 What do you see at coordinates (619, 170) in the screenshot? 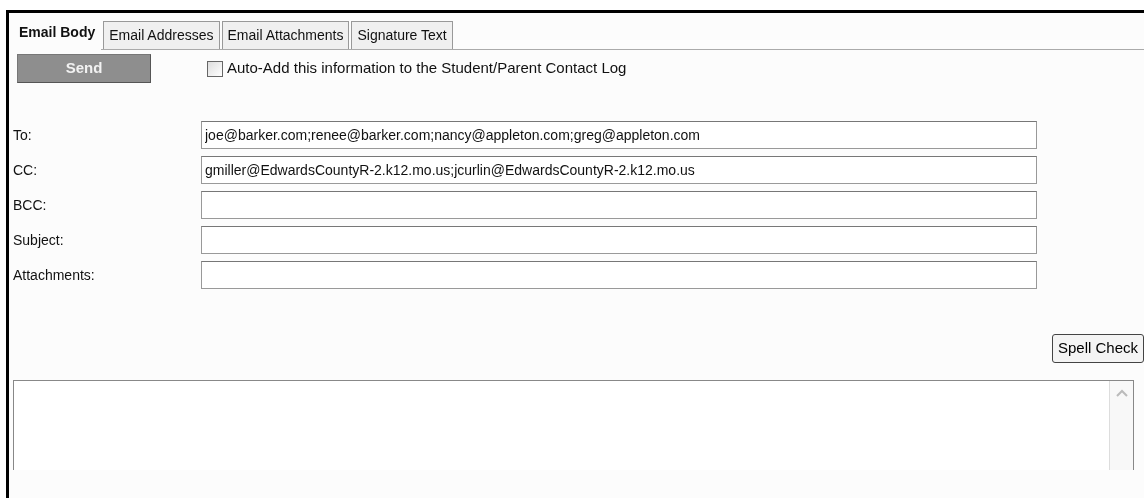
I see `input-field: gmiller@EdwardsCountyR-2.k12.mo.us;jcurlin@EdwardsCountyR-2.k12.mo.us` at bounding box center [619, 170].